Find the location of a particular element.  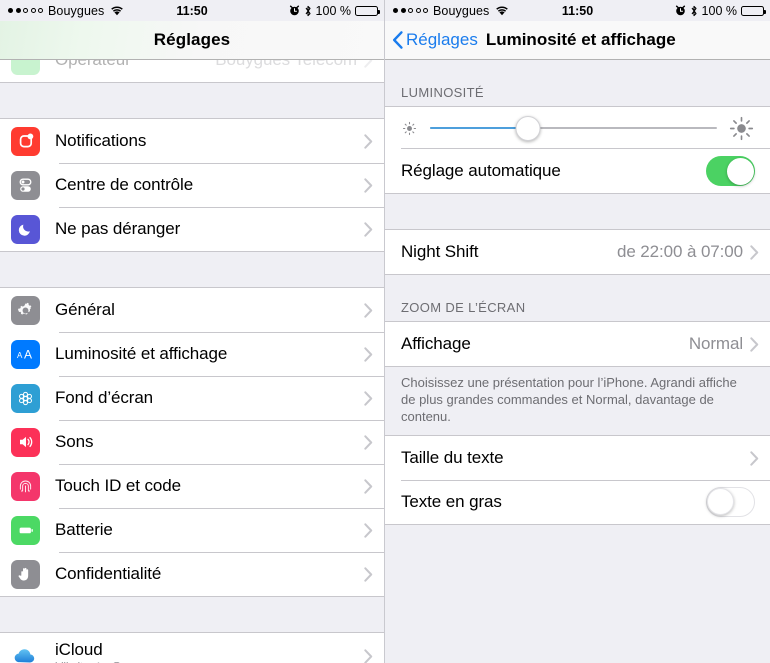

status-bar-right: 100 % is located at coordinates (720, 11).